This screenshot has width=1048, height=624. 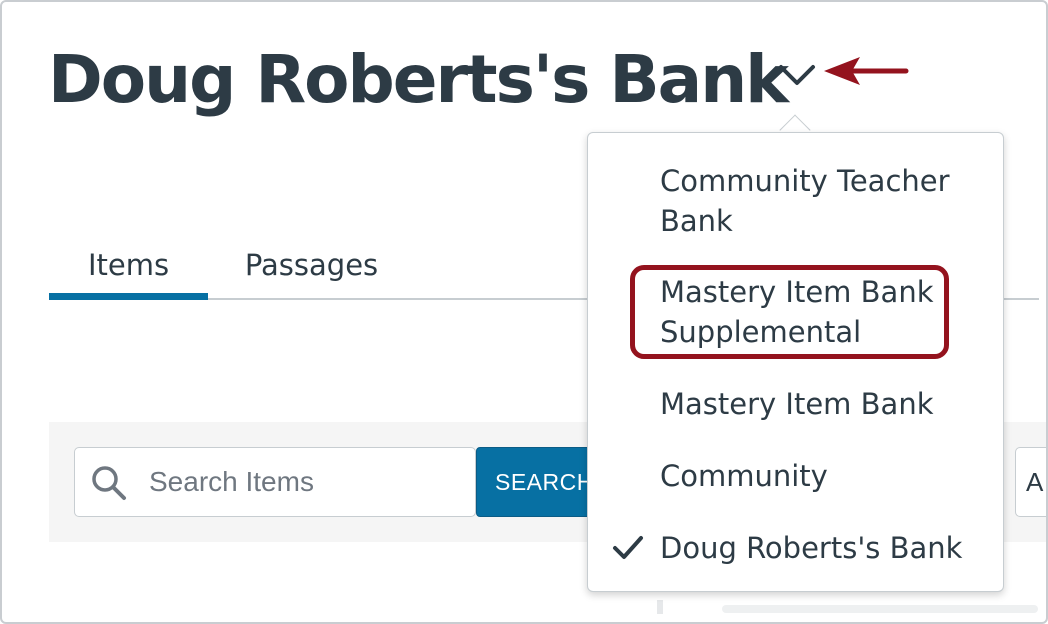 I want to click on bank-dropdown-button, so click(x=797, y=77).